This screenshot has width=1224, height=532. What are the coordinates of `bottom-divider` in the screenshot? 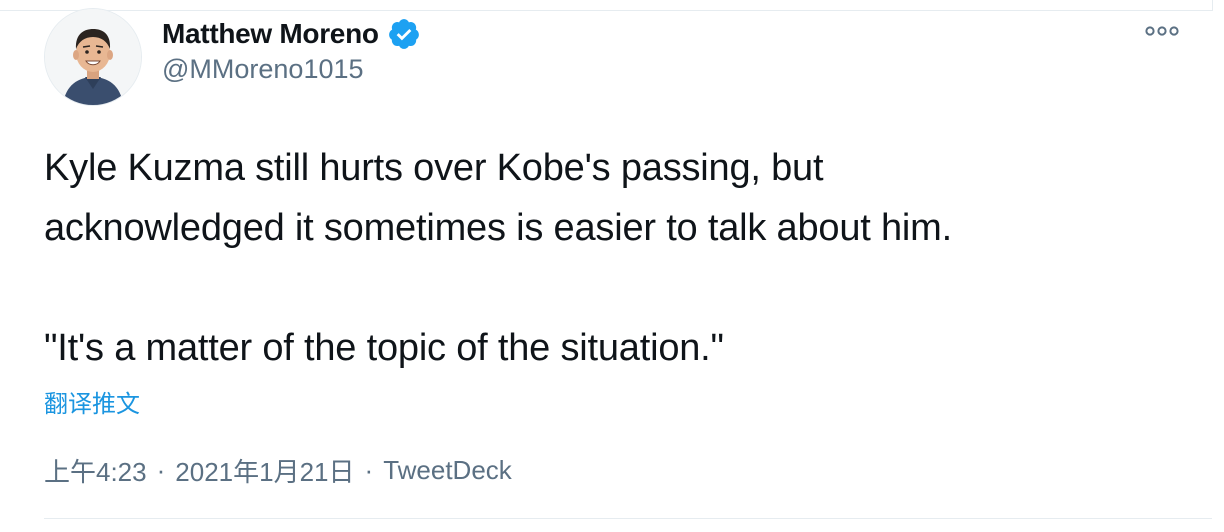 It's located at (628, 518).